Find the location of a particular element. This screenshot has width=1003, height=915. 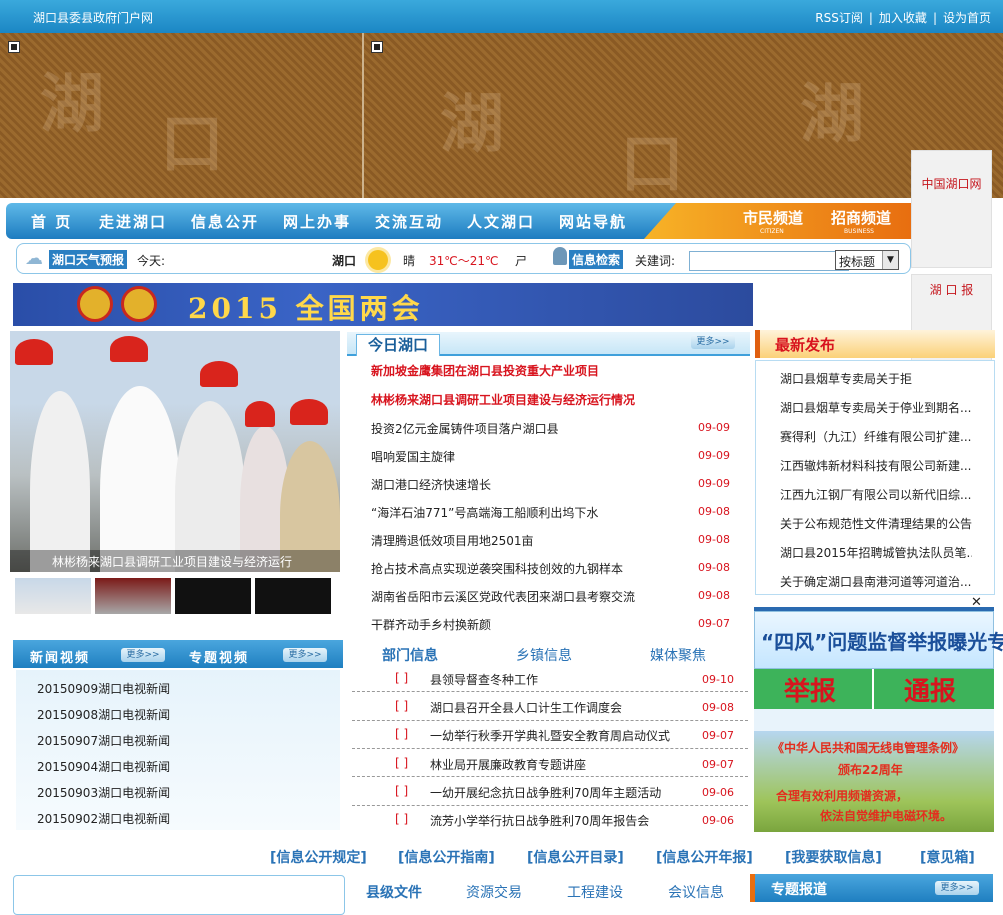

news-link: 干群齐动手乡村换新颜 is located at coordinates (431, 624).